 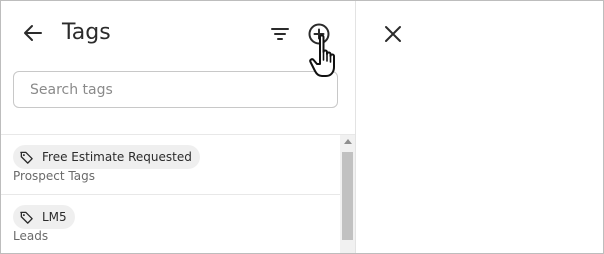 I want to click on back-button, so click(x=33, y=33).